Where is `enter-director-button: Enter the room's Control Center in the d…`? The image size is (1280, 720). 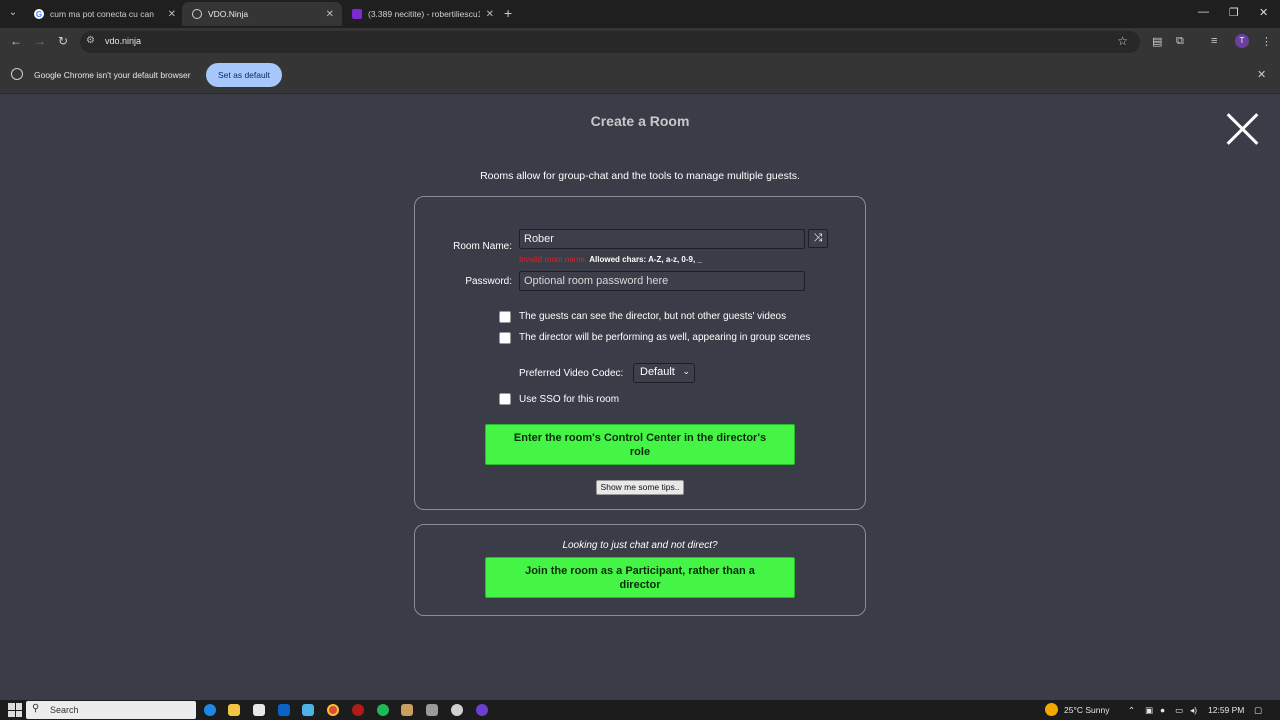 enter-director-button: Enter the room's Control Center in the d… is located at coordinates (640, 444).